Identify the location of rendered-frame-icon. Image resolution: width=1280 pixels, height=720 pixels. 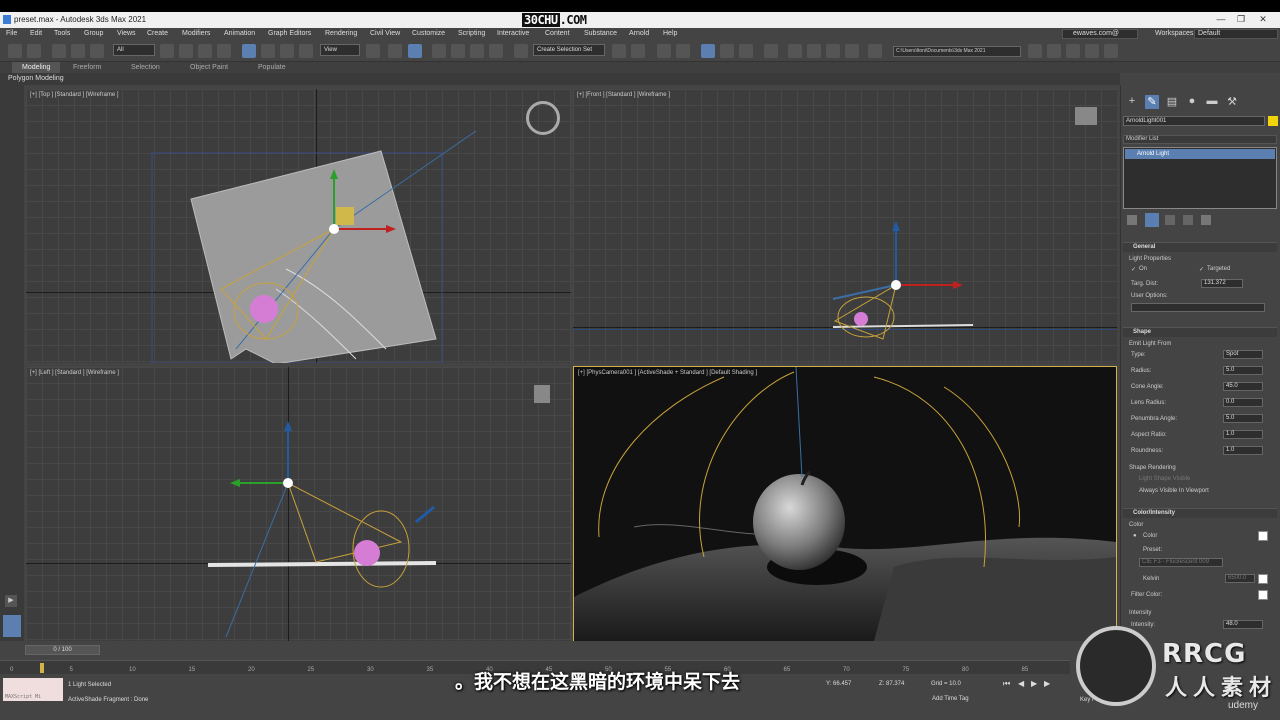
(814, 51).